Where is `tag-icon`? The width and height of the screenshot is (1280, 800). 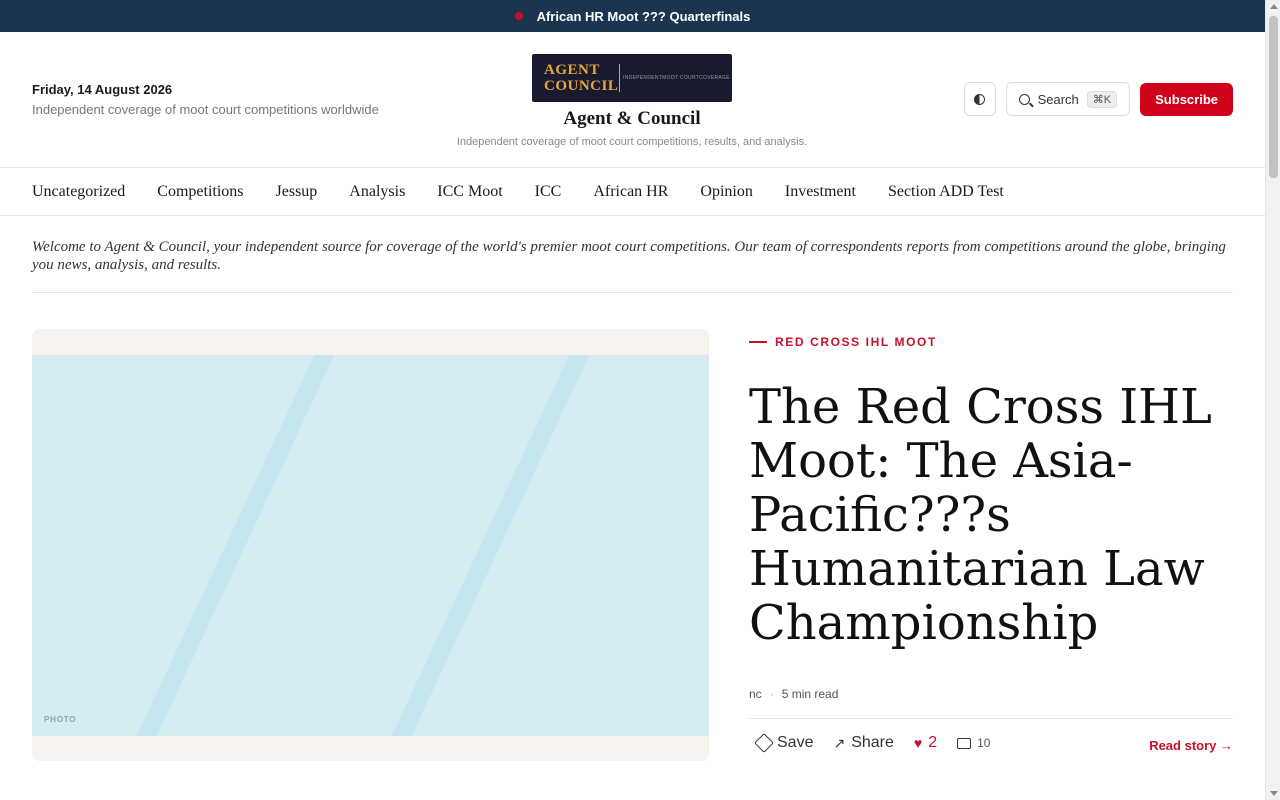 tag-icon is located at coordinates (764, 743).